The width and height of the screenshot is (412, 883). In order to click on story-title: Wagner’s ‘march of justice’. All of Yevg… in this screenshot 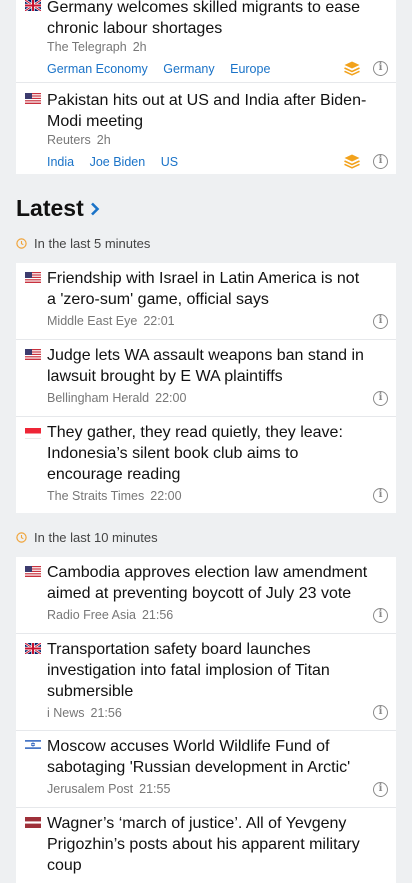, I will do `click(209, 844)`.